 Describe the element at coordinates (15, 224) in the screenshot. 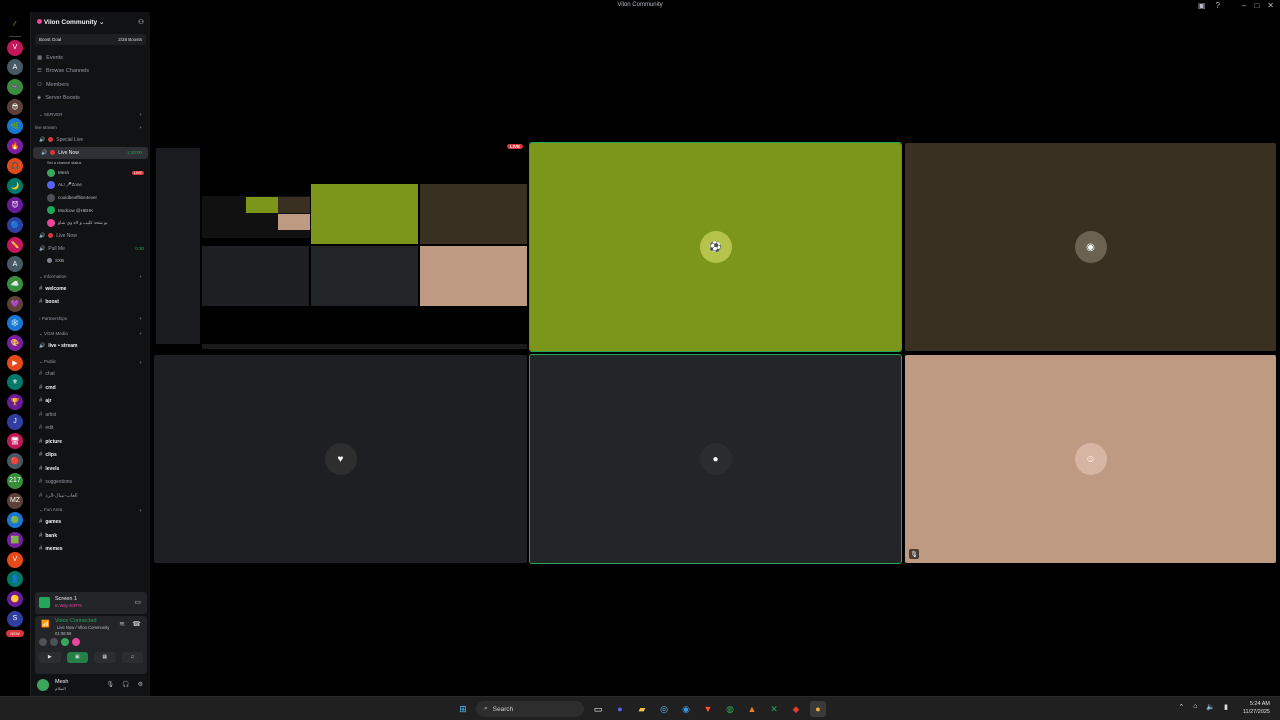

I see `server-icon: 🔵` at that location.